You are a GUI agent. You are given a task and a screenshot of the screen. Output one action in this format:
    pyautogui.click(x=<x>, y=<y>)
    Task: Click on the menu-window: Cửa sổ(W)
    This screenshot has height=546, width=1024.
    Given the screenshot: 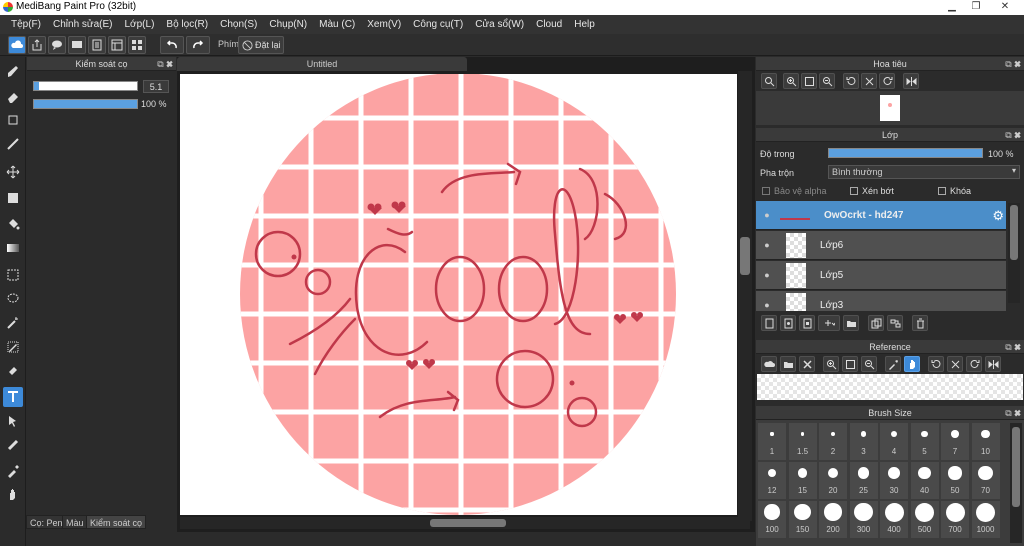 What is the action you would take?
    pyautogui.click(x=499, y=24)
    